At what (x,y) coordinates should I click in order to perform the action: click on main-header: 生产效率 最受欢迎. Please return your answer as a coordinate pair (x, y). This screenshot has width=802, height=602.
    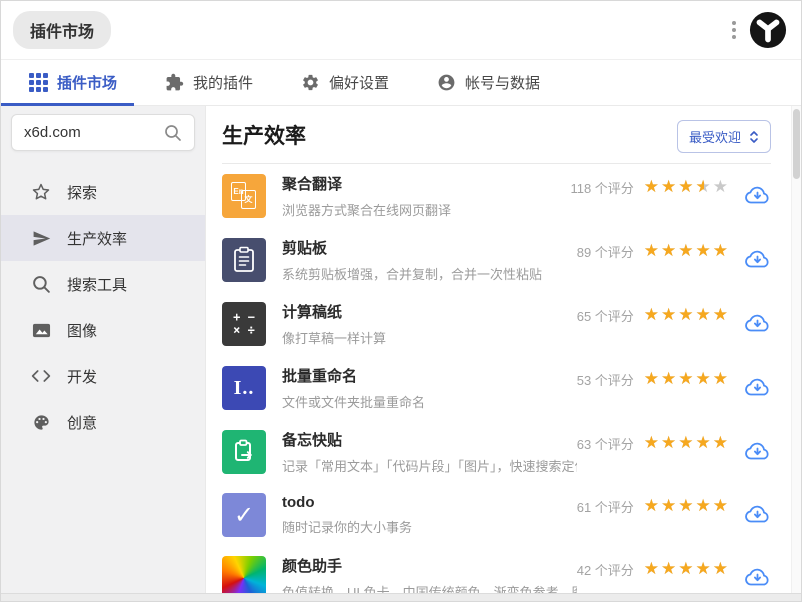
    Looking at the image, I should click on (496, 136).